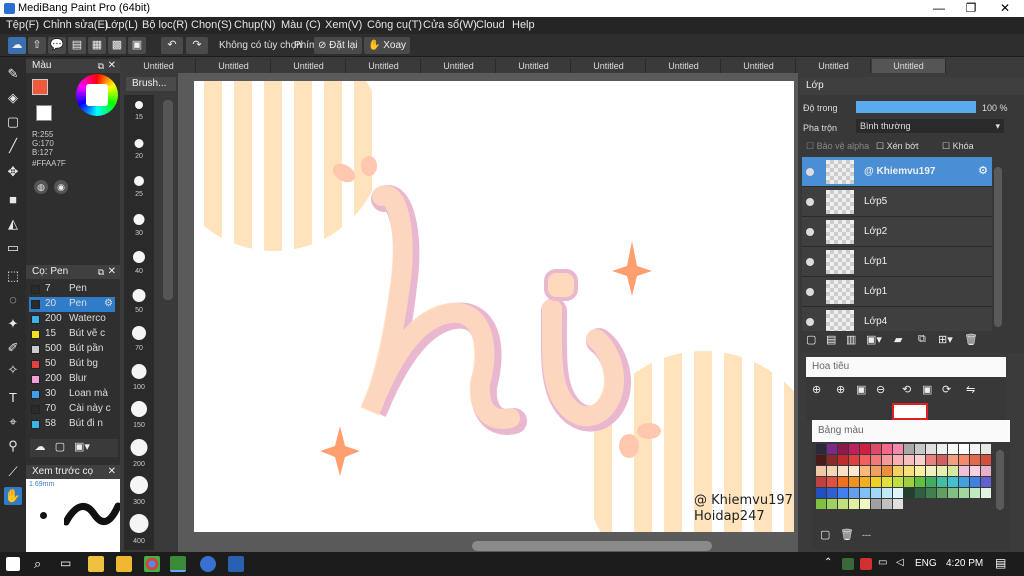 This screenshot has height=576, width=1024. I want to click on blend-select: Bình thường ▾, so click(930, 126).